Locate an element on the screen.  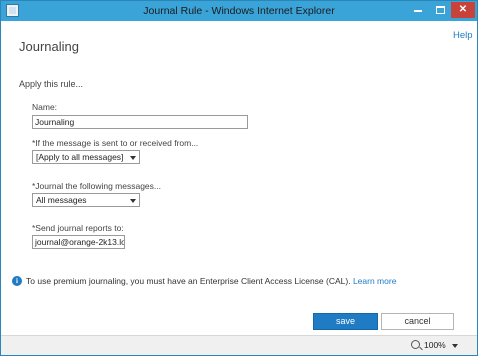
page-title: Journaling is located at coordinates (49, 46).